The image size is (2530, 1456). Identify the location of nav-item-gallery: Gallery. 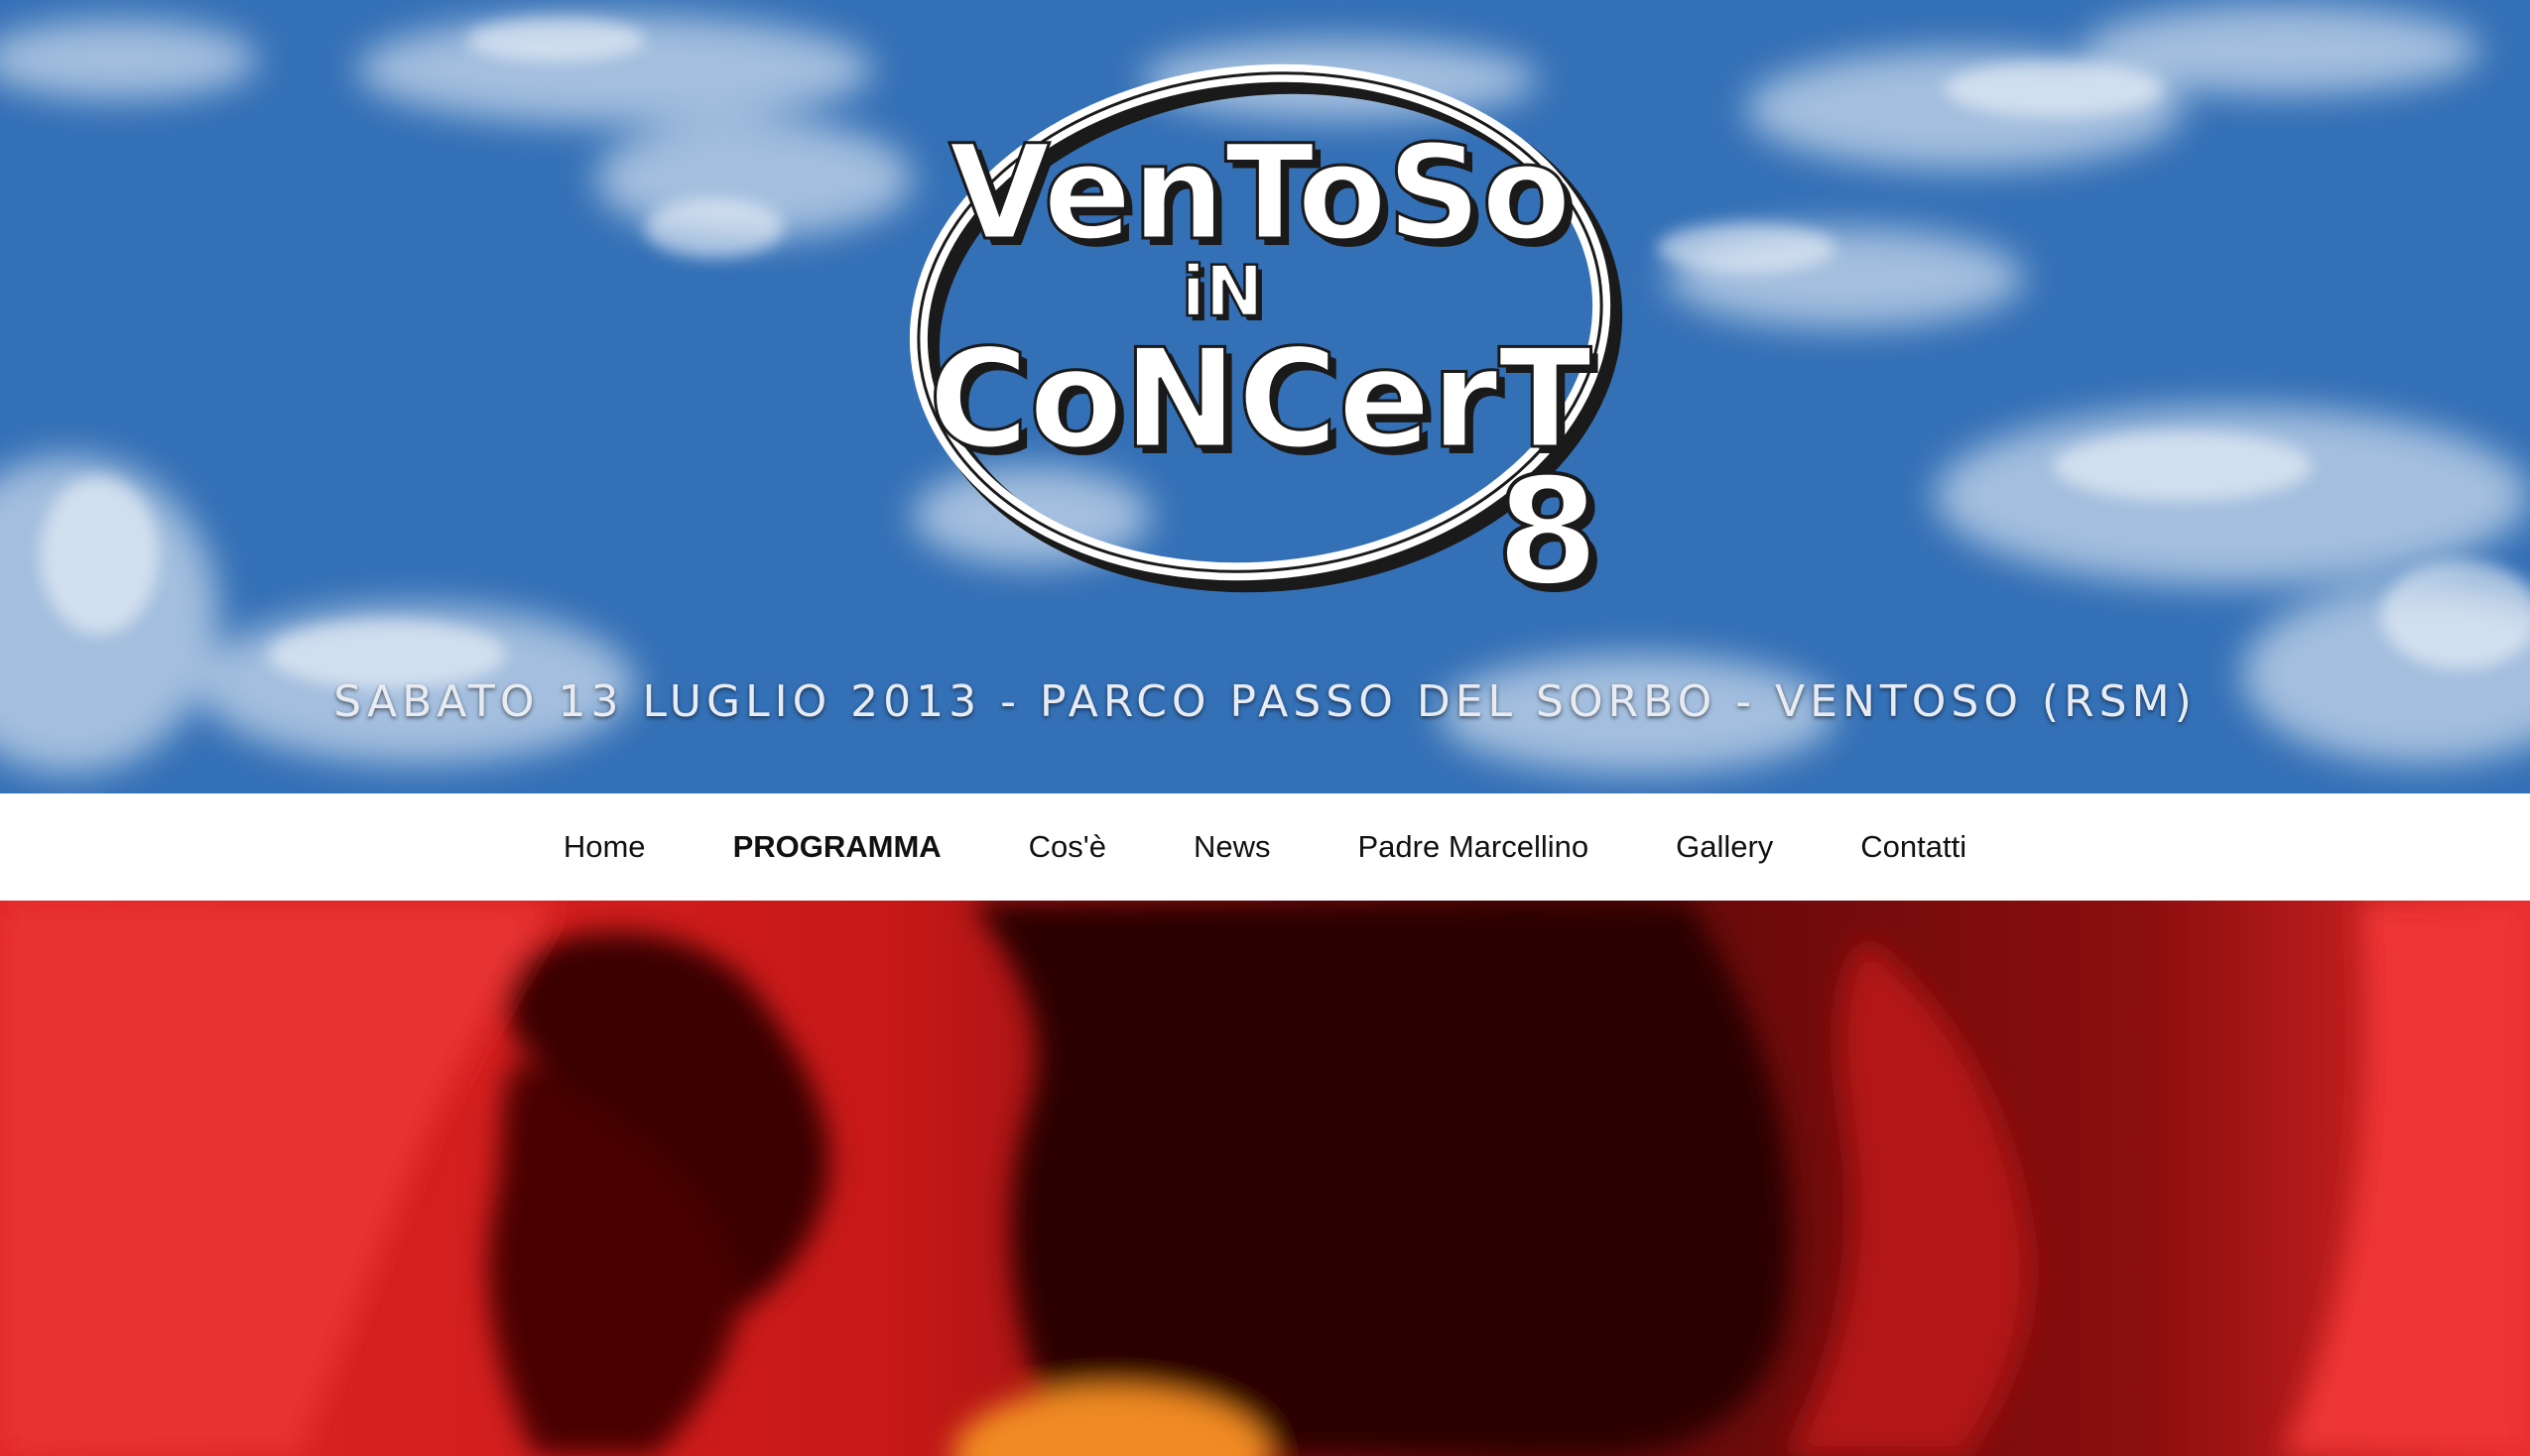
(1724, 847).